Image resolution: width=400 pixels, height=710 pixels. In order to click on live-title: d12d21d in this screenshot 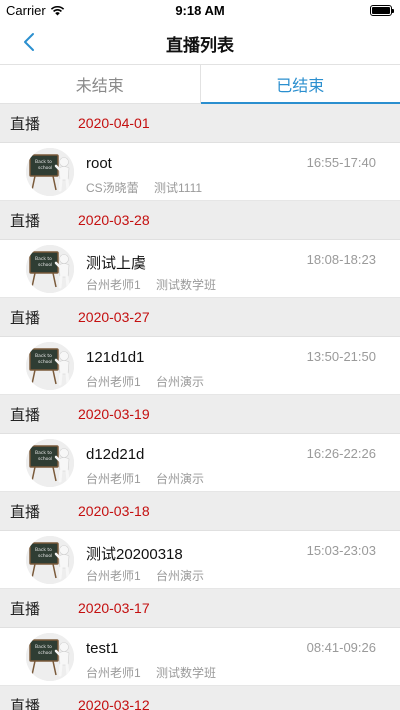, I will do `click(115, 454)`.